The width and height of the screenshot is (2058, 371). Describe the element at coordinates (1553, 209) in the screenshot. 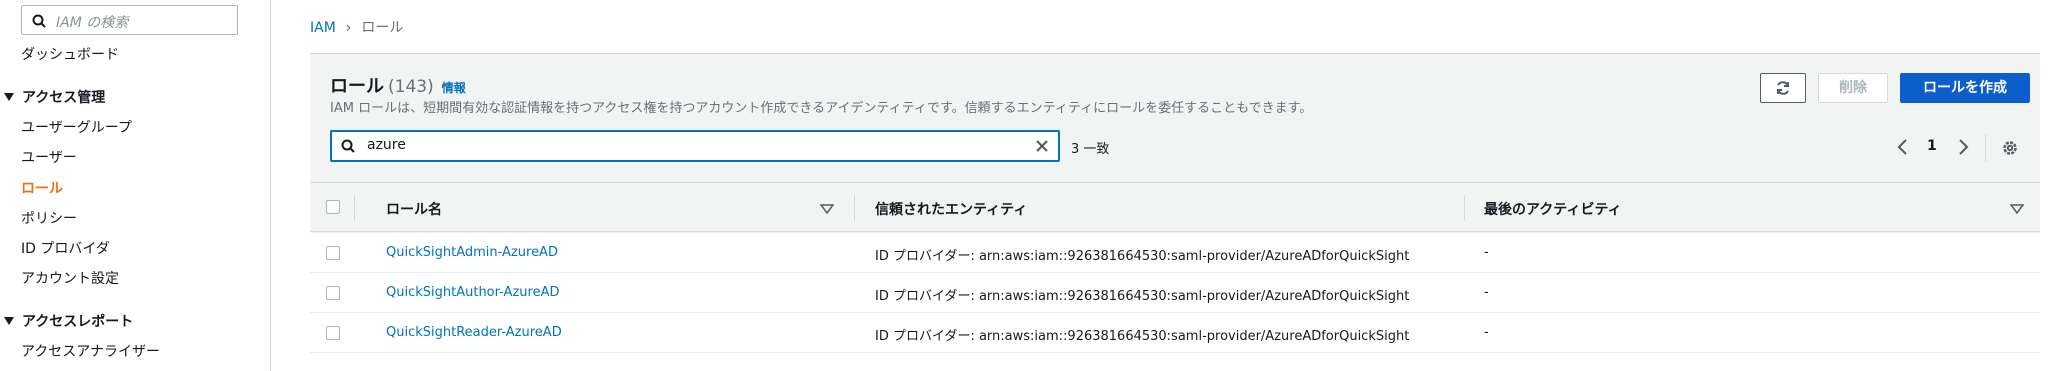

I see `column-last-activity: 最後のアクティビティ` at that location.